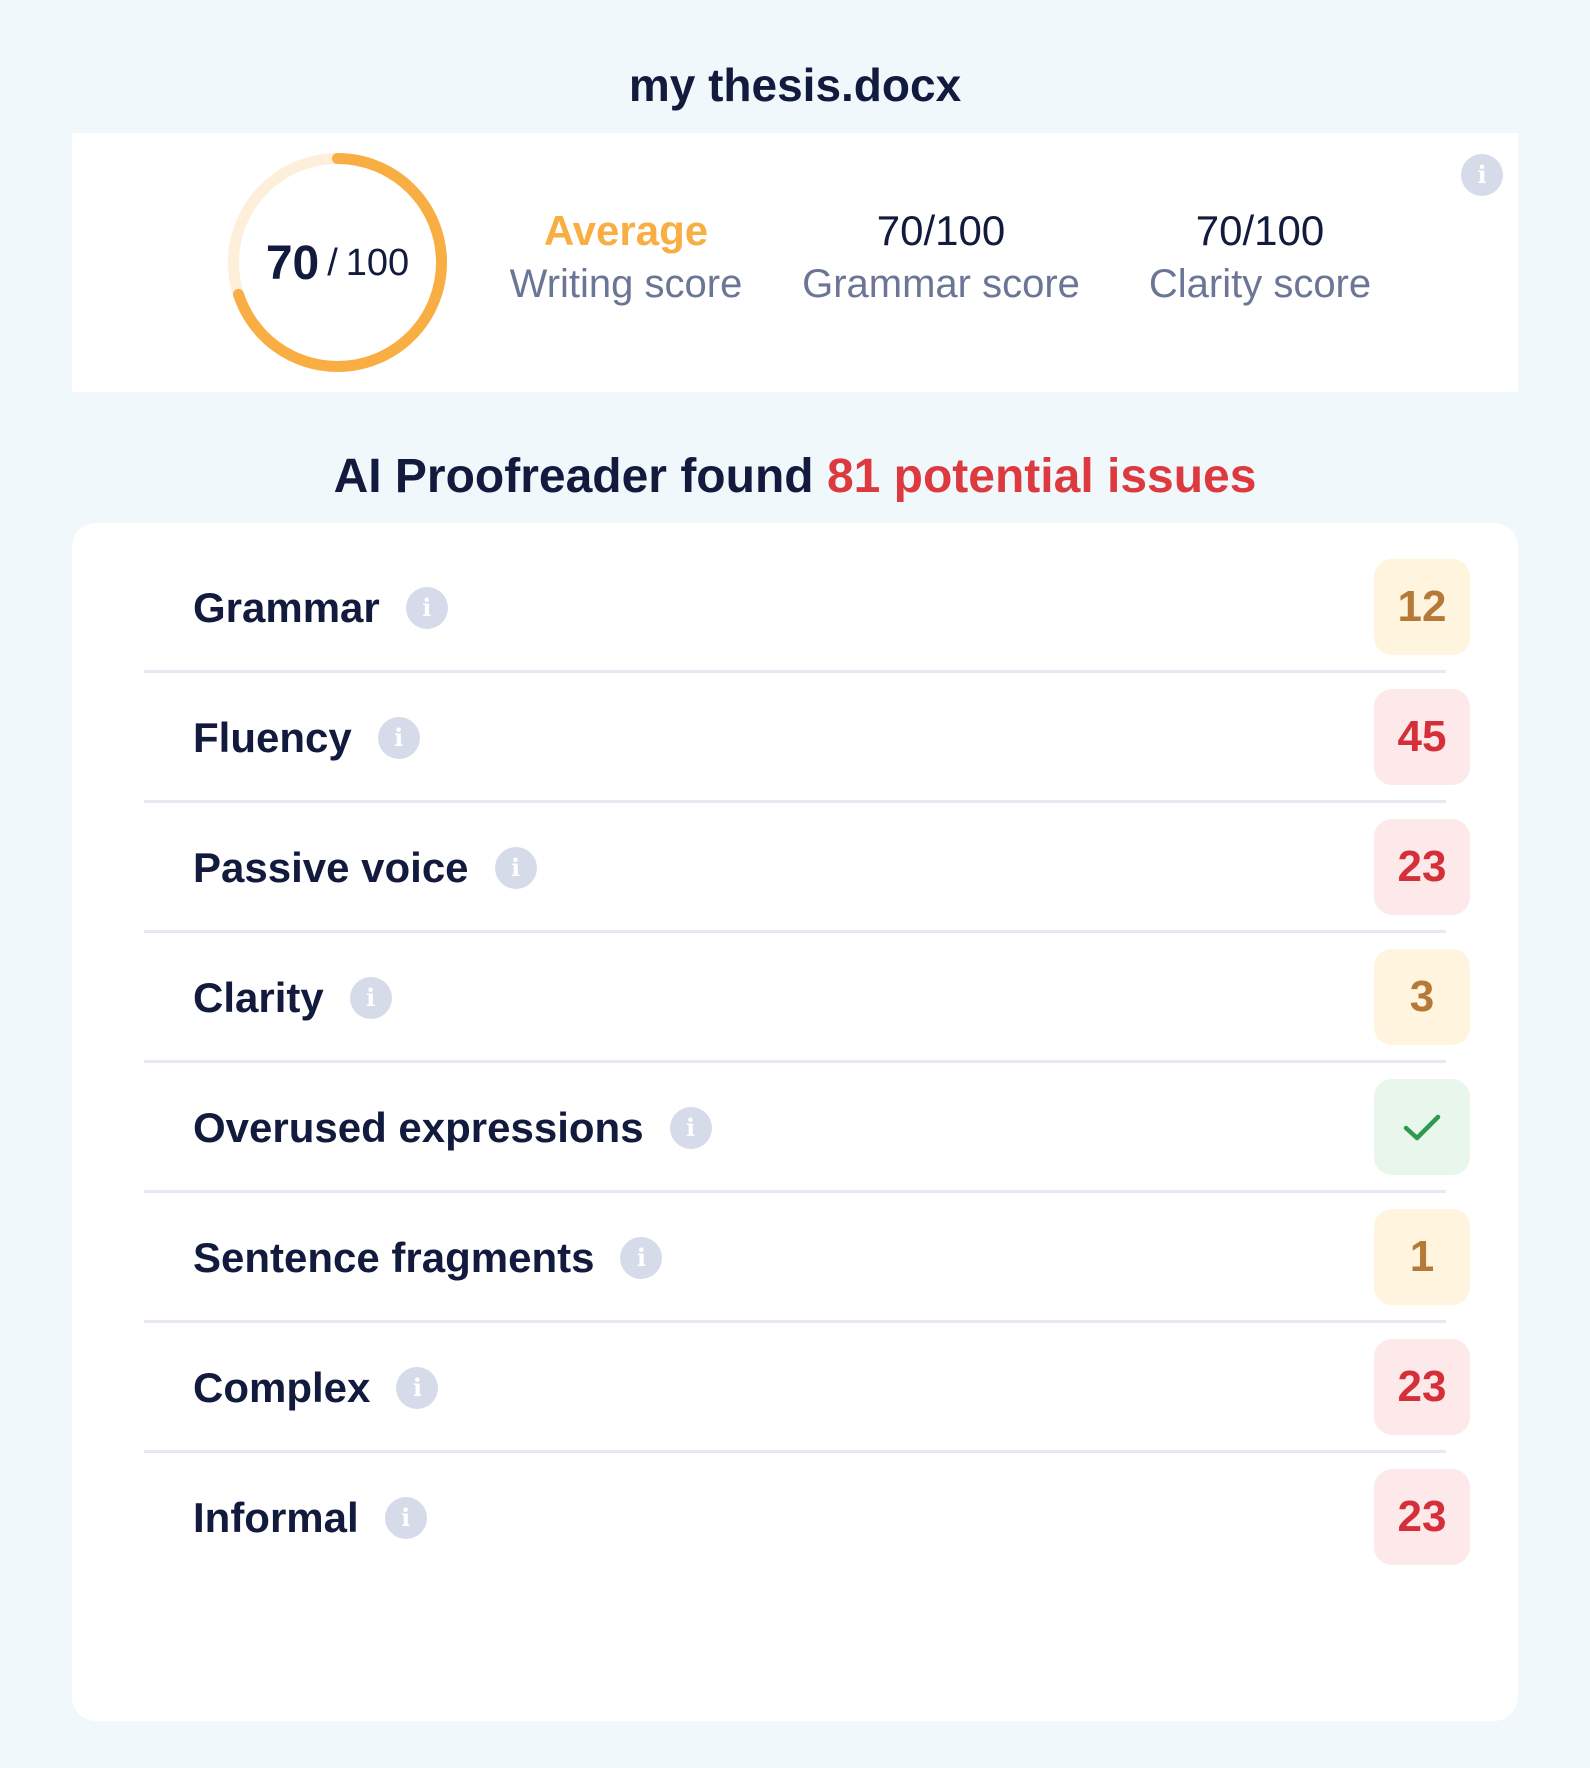 The width and height of the screenshot is (1590, 1768). Describe the element at coordinates (807, 1518) in the screenshot. I see `issue-row-informal: Informal i 23` at that location.